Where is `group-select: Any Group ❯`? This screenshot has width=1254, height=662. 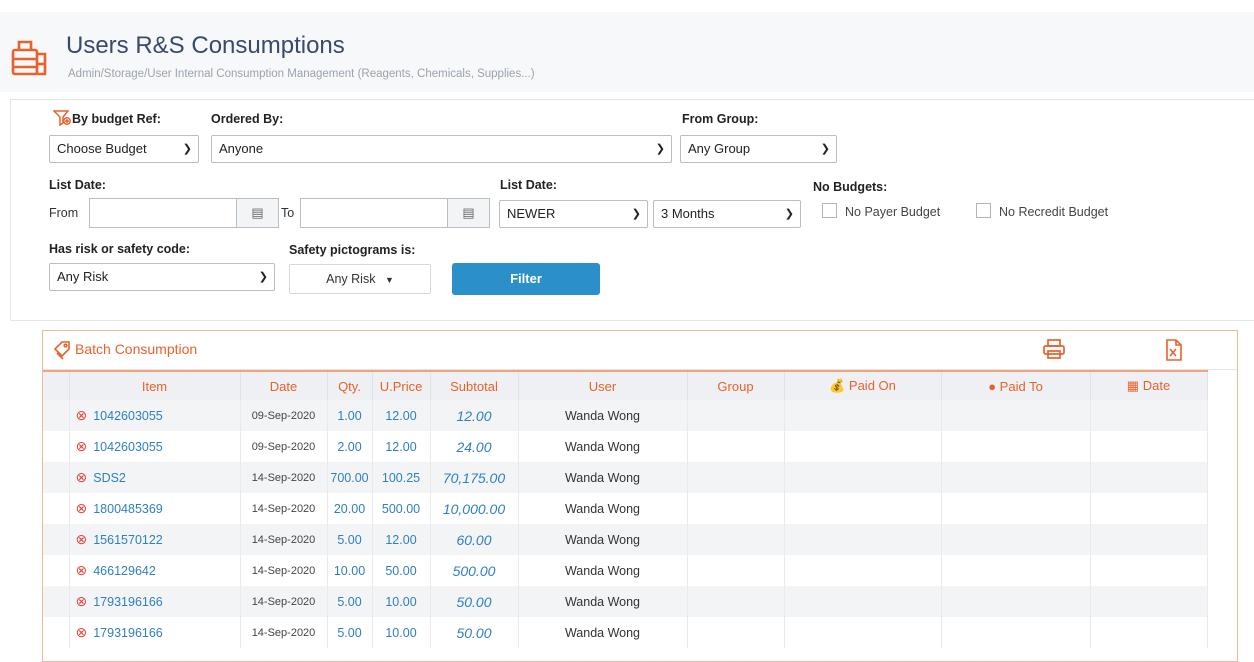 group-select: Any Group ❯ is located at coordinates (758, 149).